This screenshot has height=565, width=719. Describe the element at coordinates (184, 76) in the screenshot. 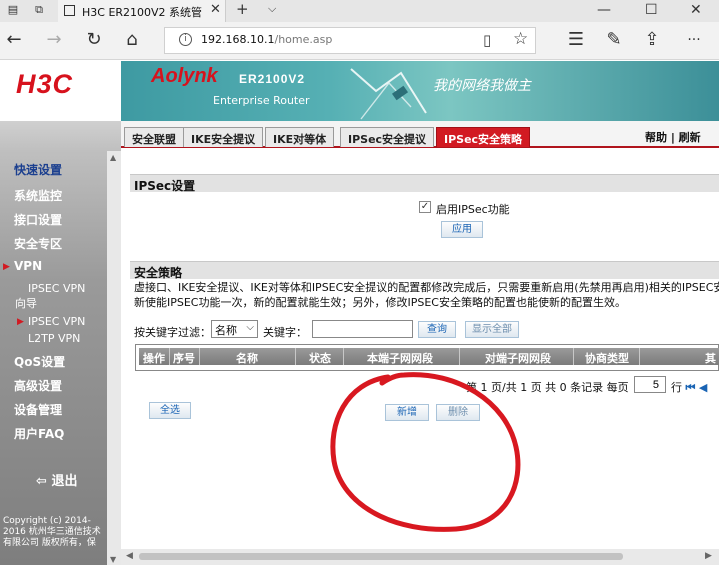

I see `brand-name: Aolynk` at that location.